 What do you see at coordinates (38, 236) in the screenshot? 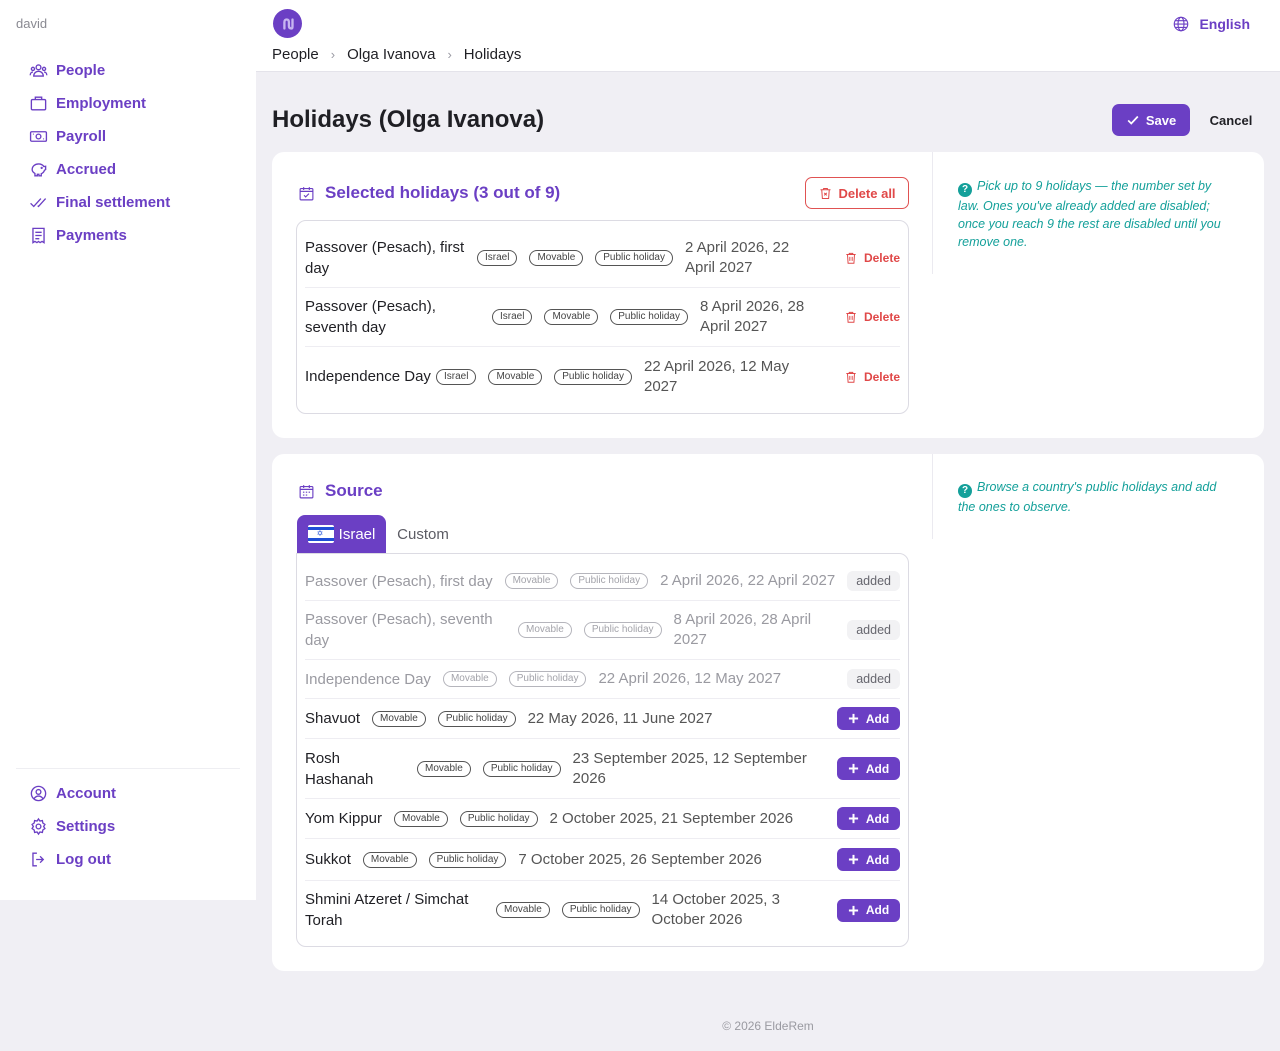
I see `receipt-icon` at bounding box center [38, 236].